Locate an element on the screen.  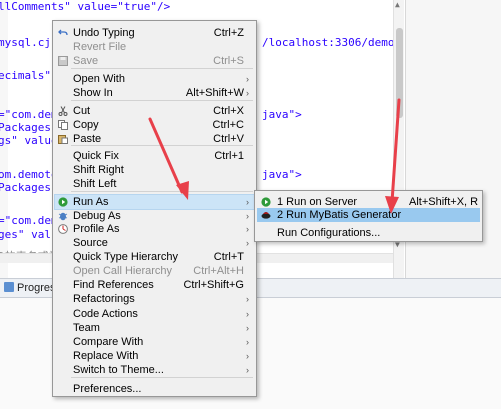
menu-item-shortcut: Ctrl+V is located at coordinates (228, 139).